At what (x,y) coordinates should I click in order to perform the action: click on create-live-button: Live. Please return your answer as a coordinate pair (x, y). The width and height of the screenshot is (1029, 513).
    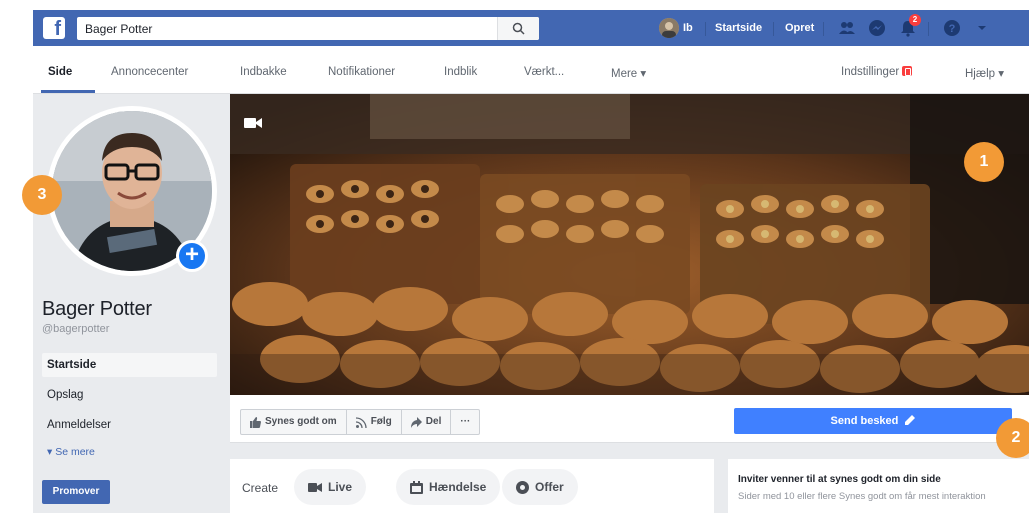
    Looking at the image, I should click on (330, 487).